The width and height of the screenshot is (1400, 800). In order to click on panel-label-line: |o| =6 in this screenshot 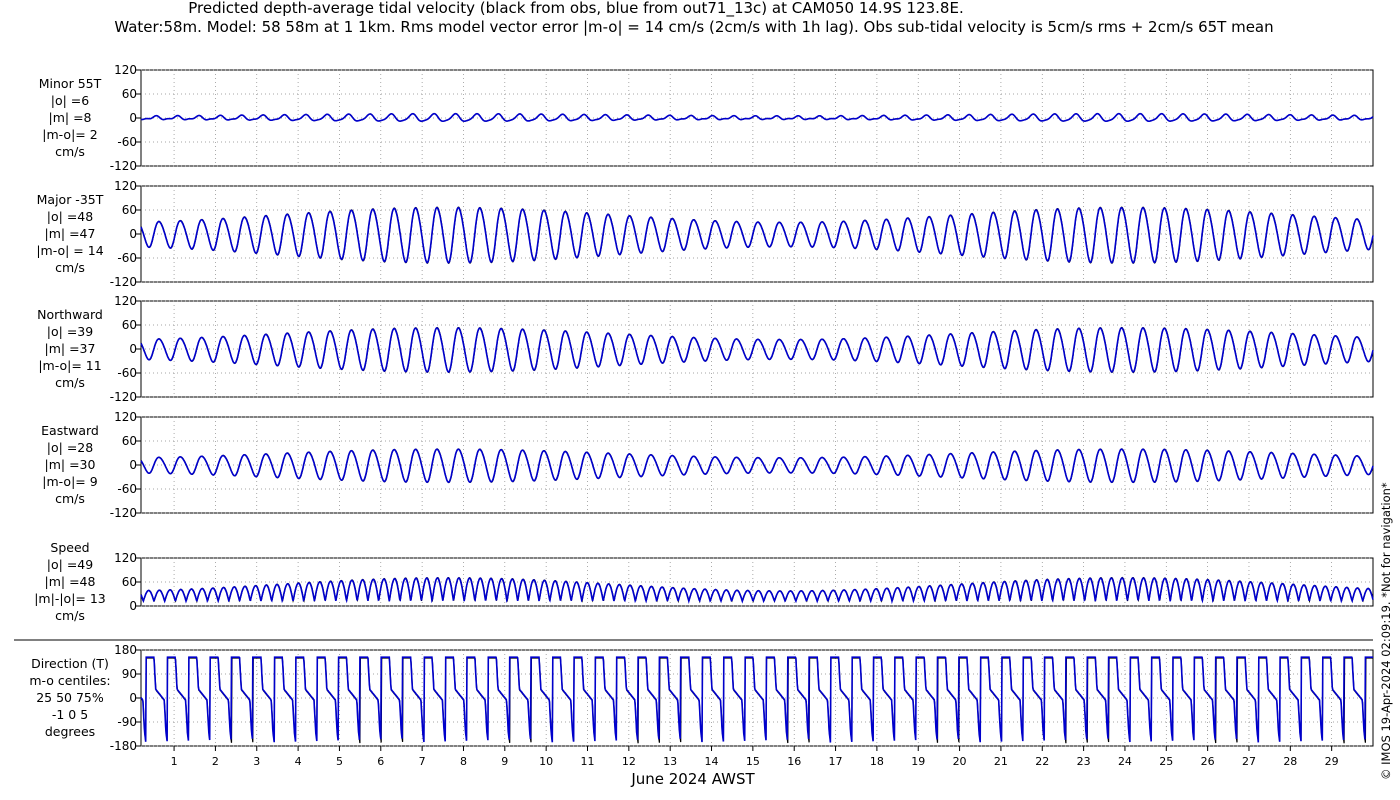, I will do `click(70, 100)`.